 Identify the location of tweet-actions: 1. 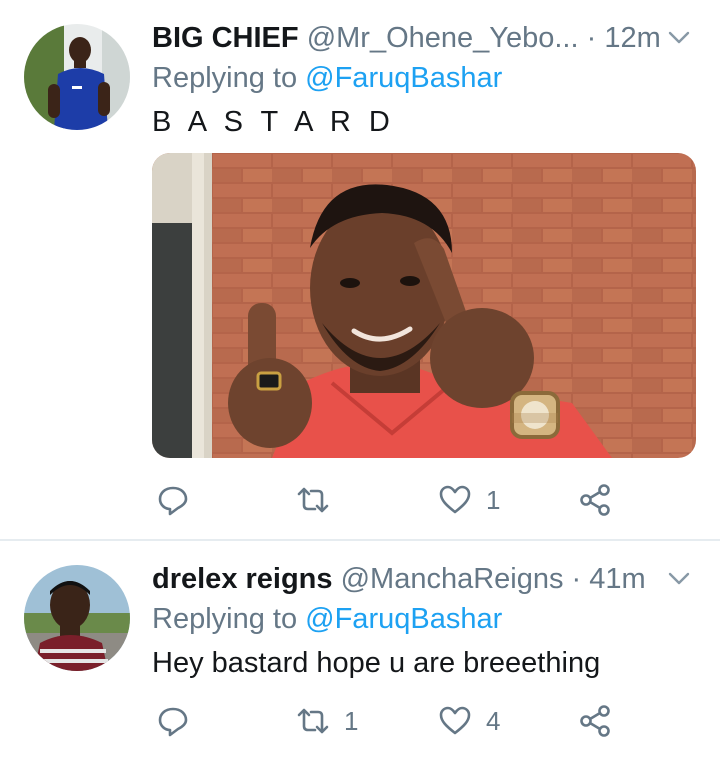
(432, 500).